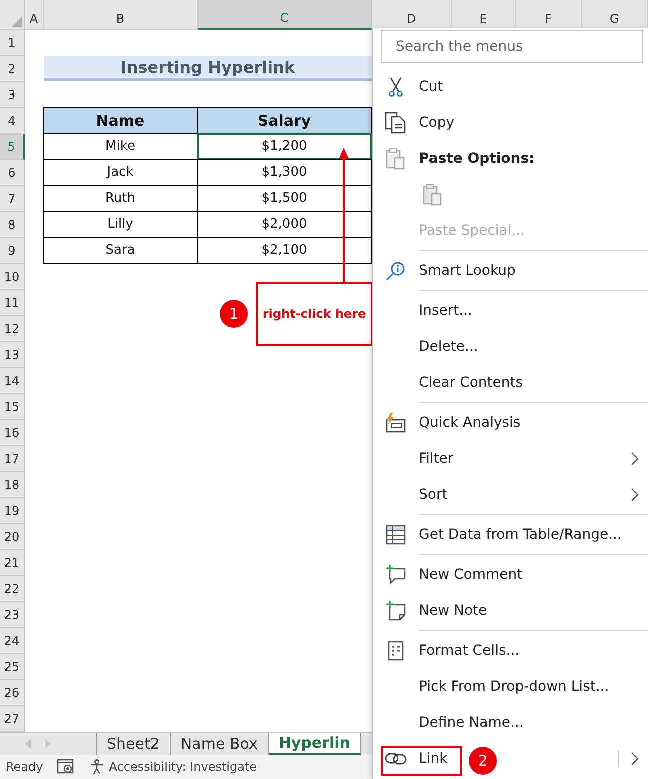 The image size is (648, 779). I want to click on scissors-icon, so click(396, 87).